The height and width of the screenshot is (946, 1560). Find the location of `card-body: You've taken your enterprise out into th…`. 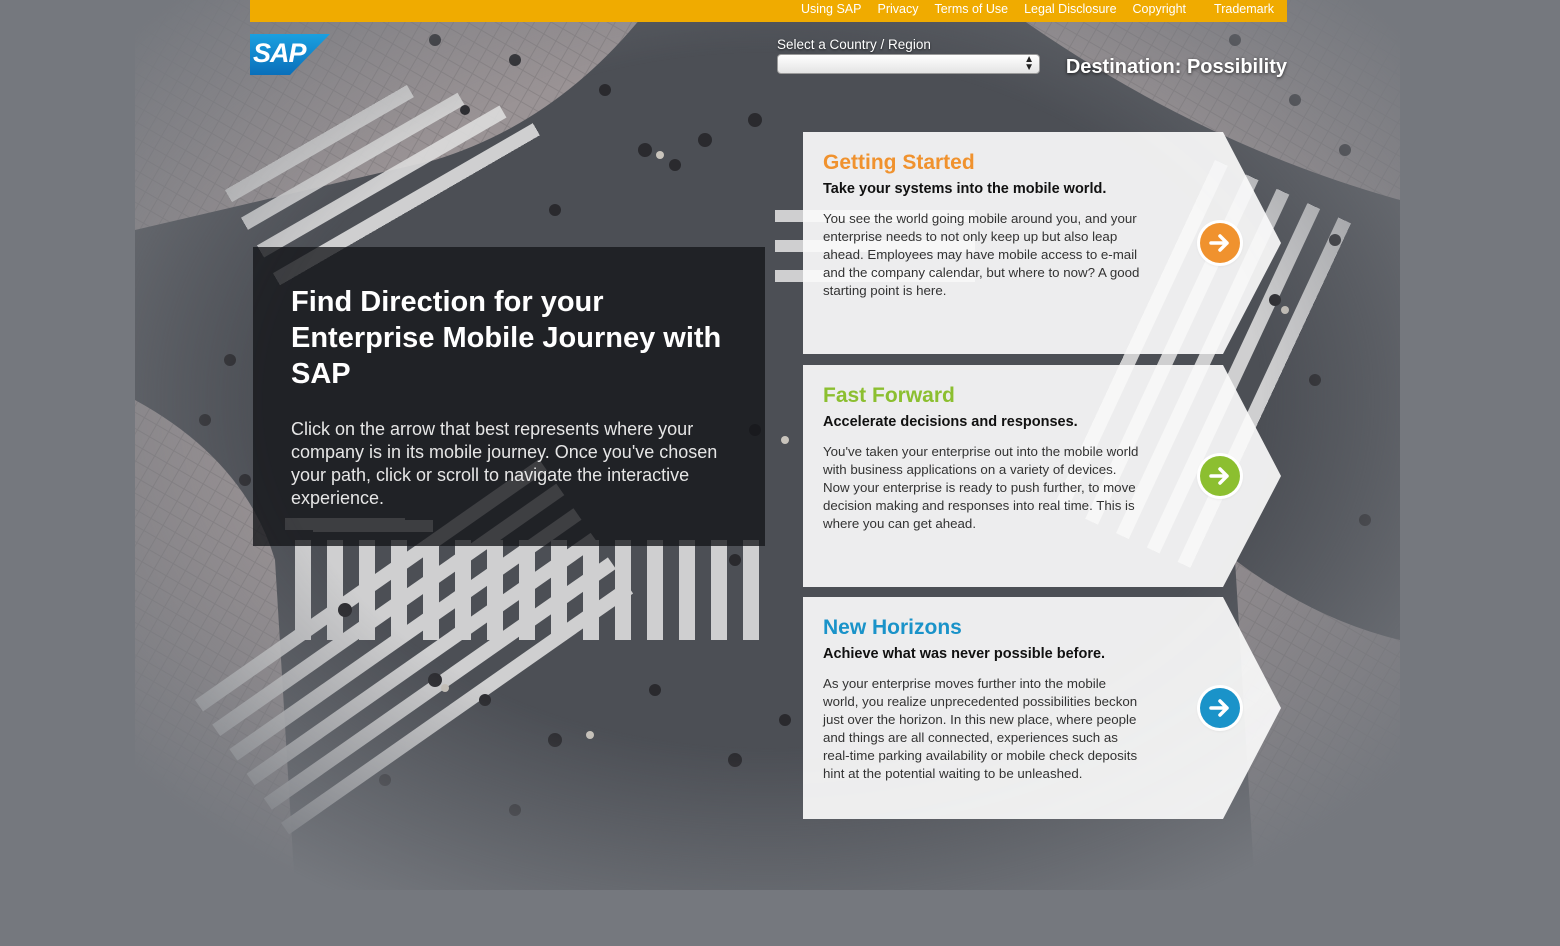

card-body: You've taken your enterprise out into th… is located at coordinates (981, 487).